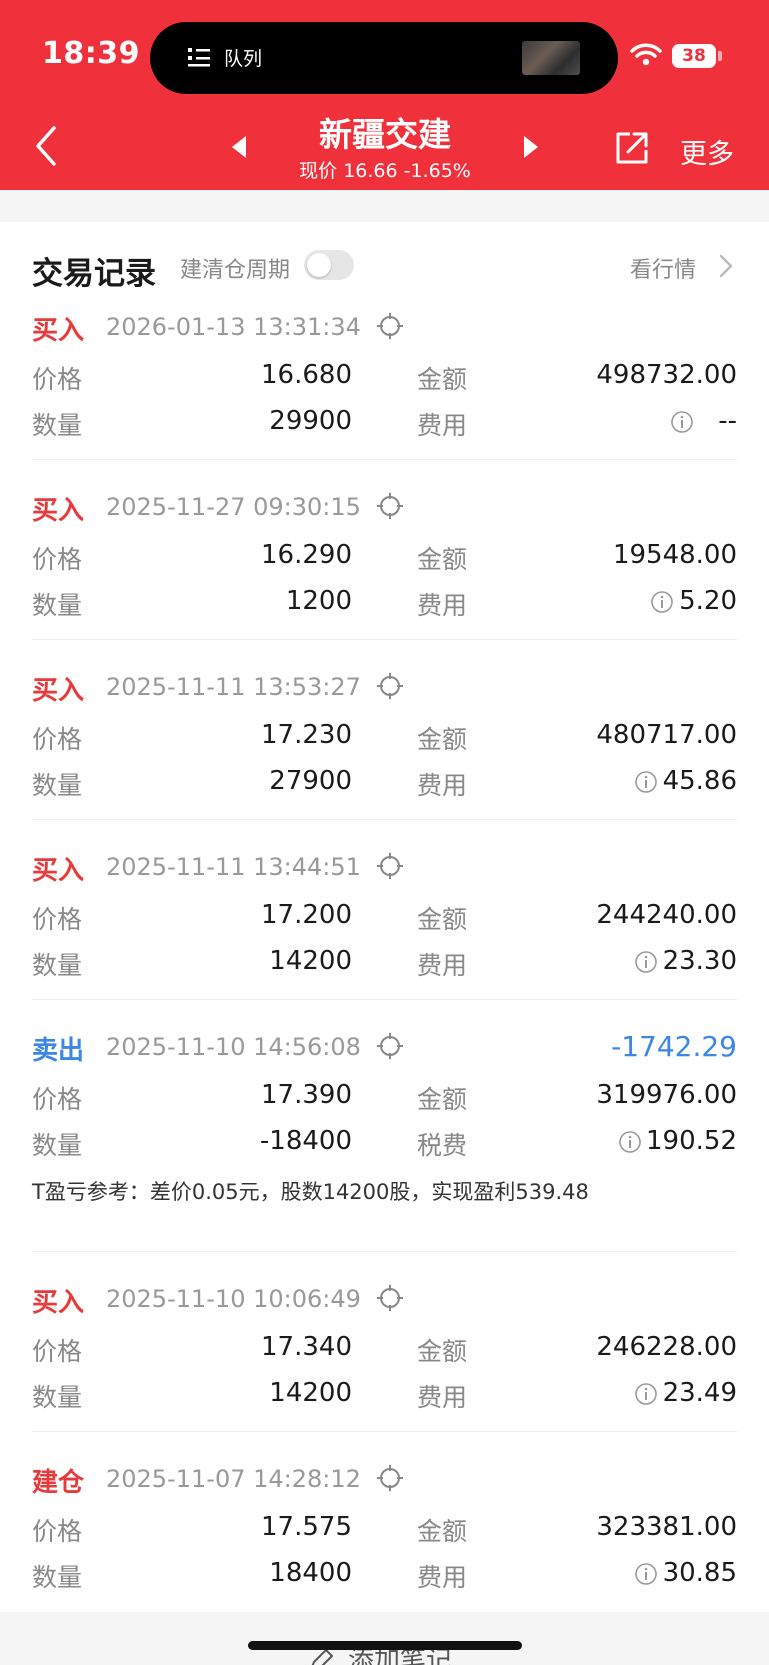  Describe the element at coordinates (707, 151) in the screenshot. I see `more-button: 更多` at that location.